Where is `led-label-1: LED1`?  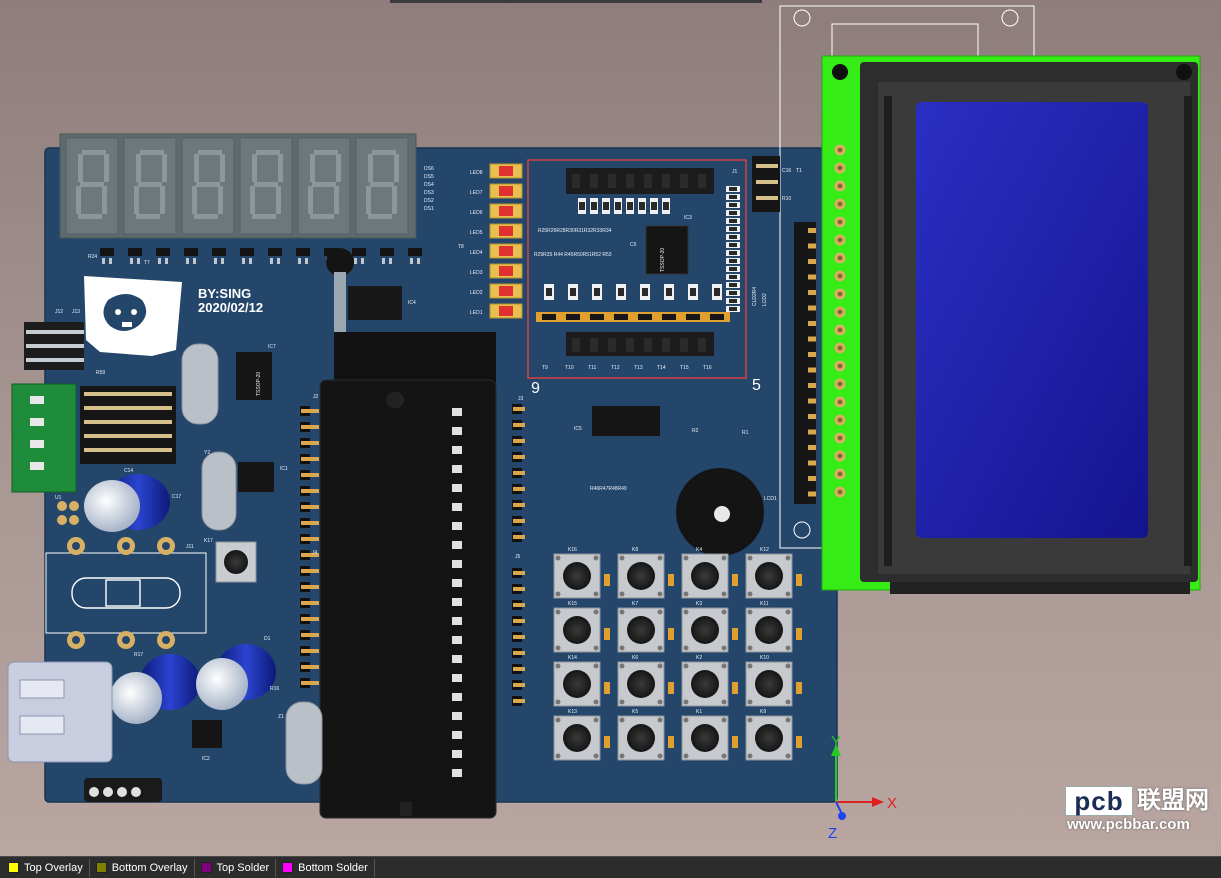 led-label-1: LED1 is located at coordinates (476, 313).